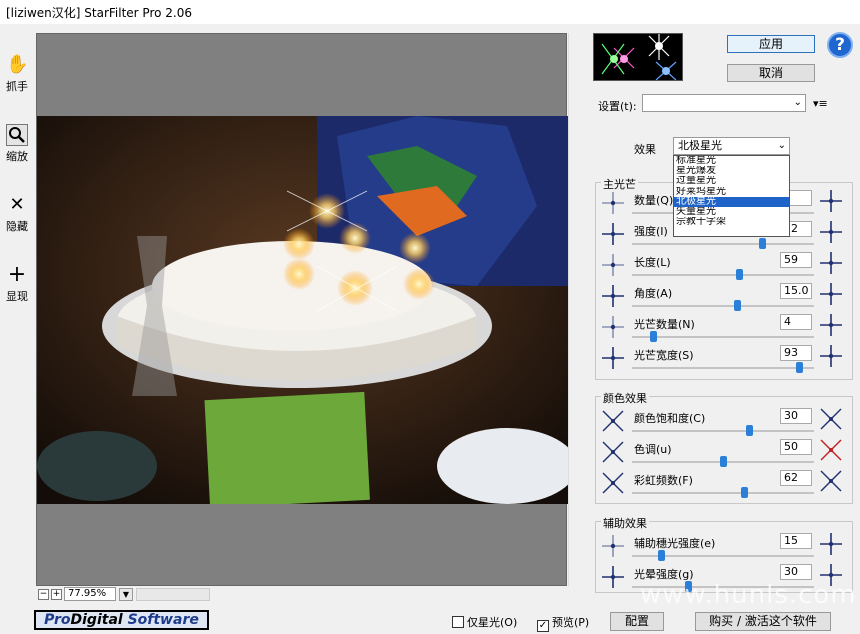 This screenshot has height=634, width=860. Describe the element at coordinates (430, 12) in the screenshot. I see `title-bar: [liziwen汉化] StarFilter Pro 2.06` at that location.